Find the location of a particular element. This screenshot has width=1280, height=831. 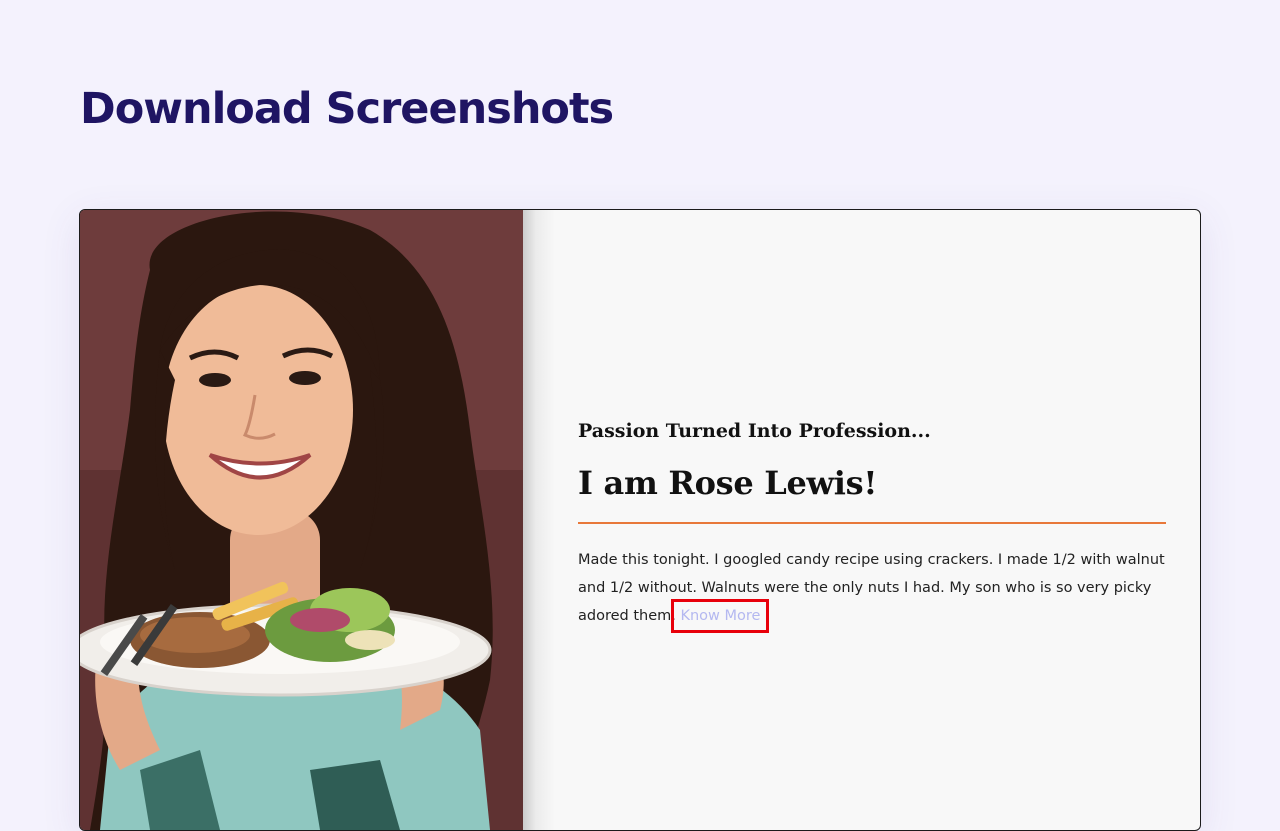

know-more-link: Know More is located at coordinates (720, 616).